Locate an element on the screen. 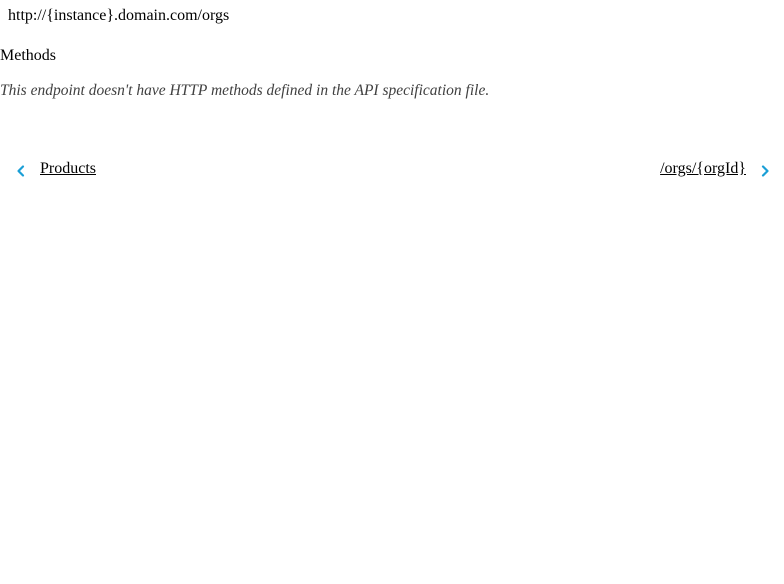 This screenshot has width=784, height=584. chevron-right-icon is located at coordinates (765, 171).